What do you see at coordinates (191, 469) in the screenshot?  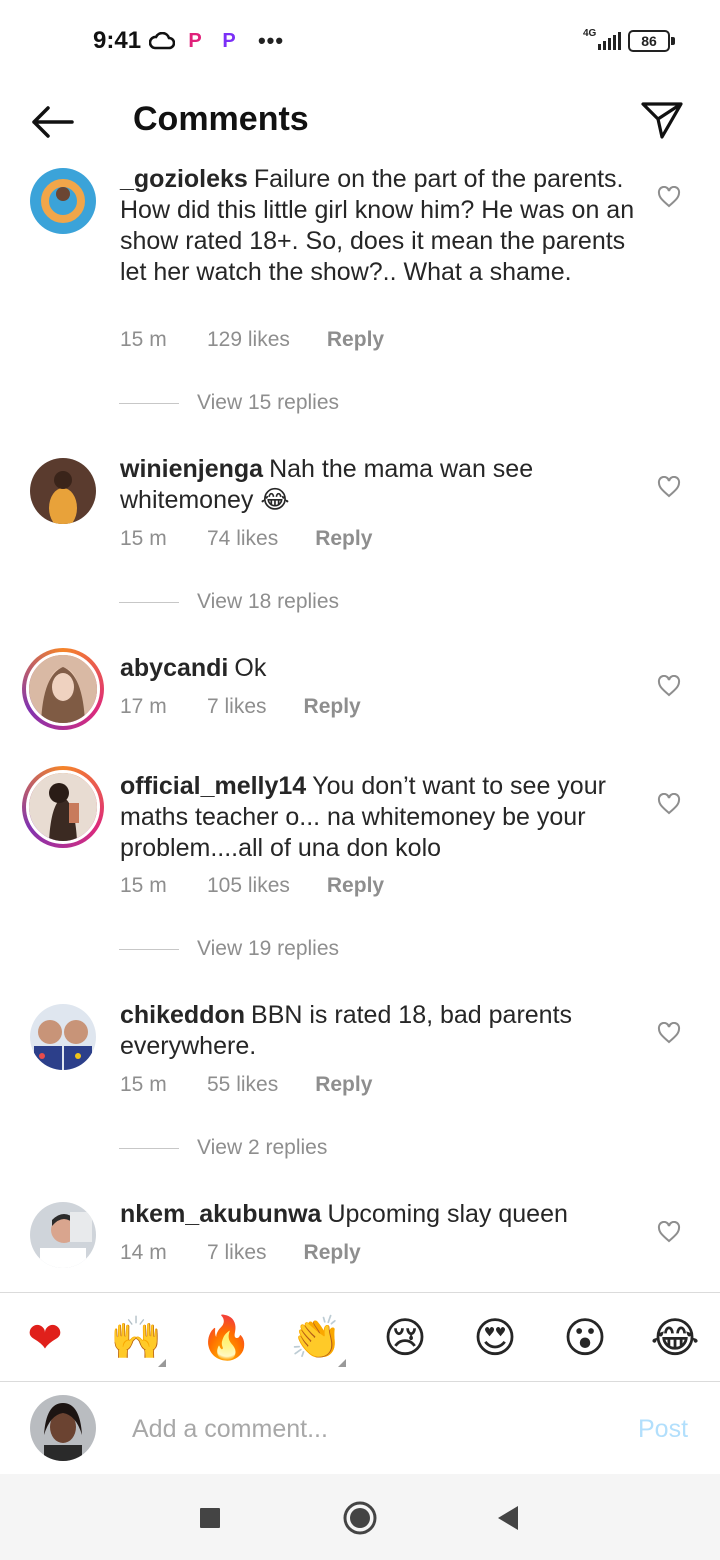 I see `comment-username: winienjenga` at bounding box center [191, 469].